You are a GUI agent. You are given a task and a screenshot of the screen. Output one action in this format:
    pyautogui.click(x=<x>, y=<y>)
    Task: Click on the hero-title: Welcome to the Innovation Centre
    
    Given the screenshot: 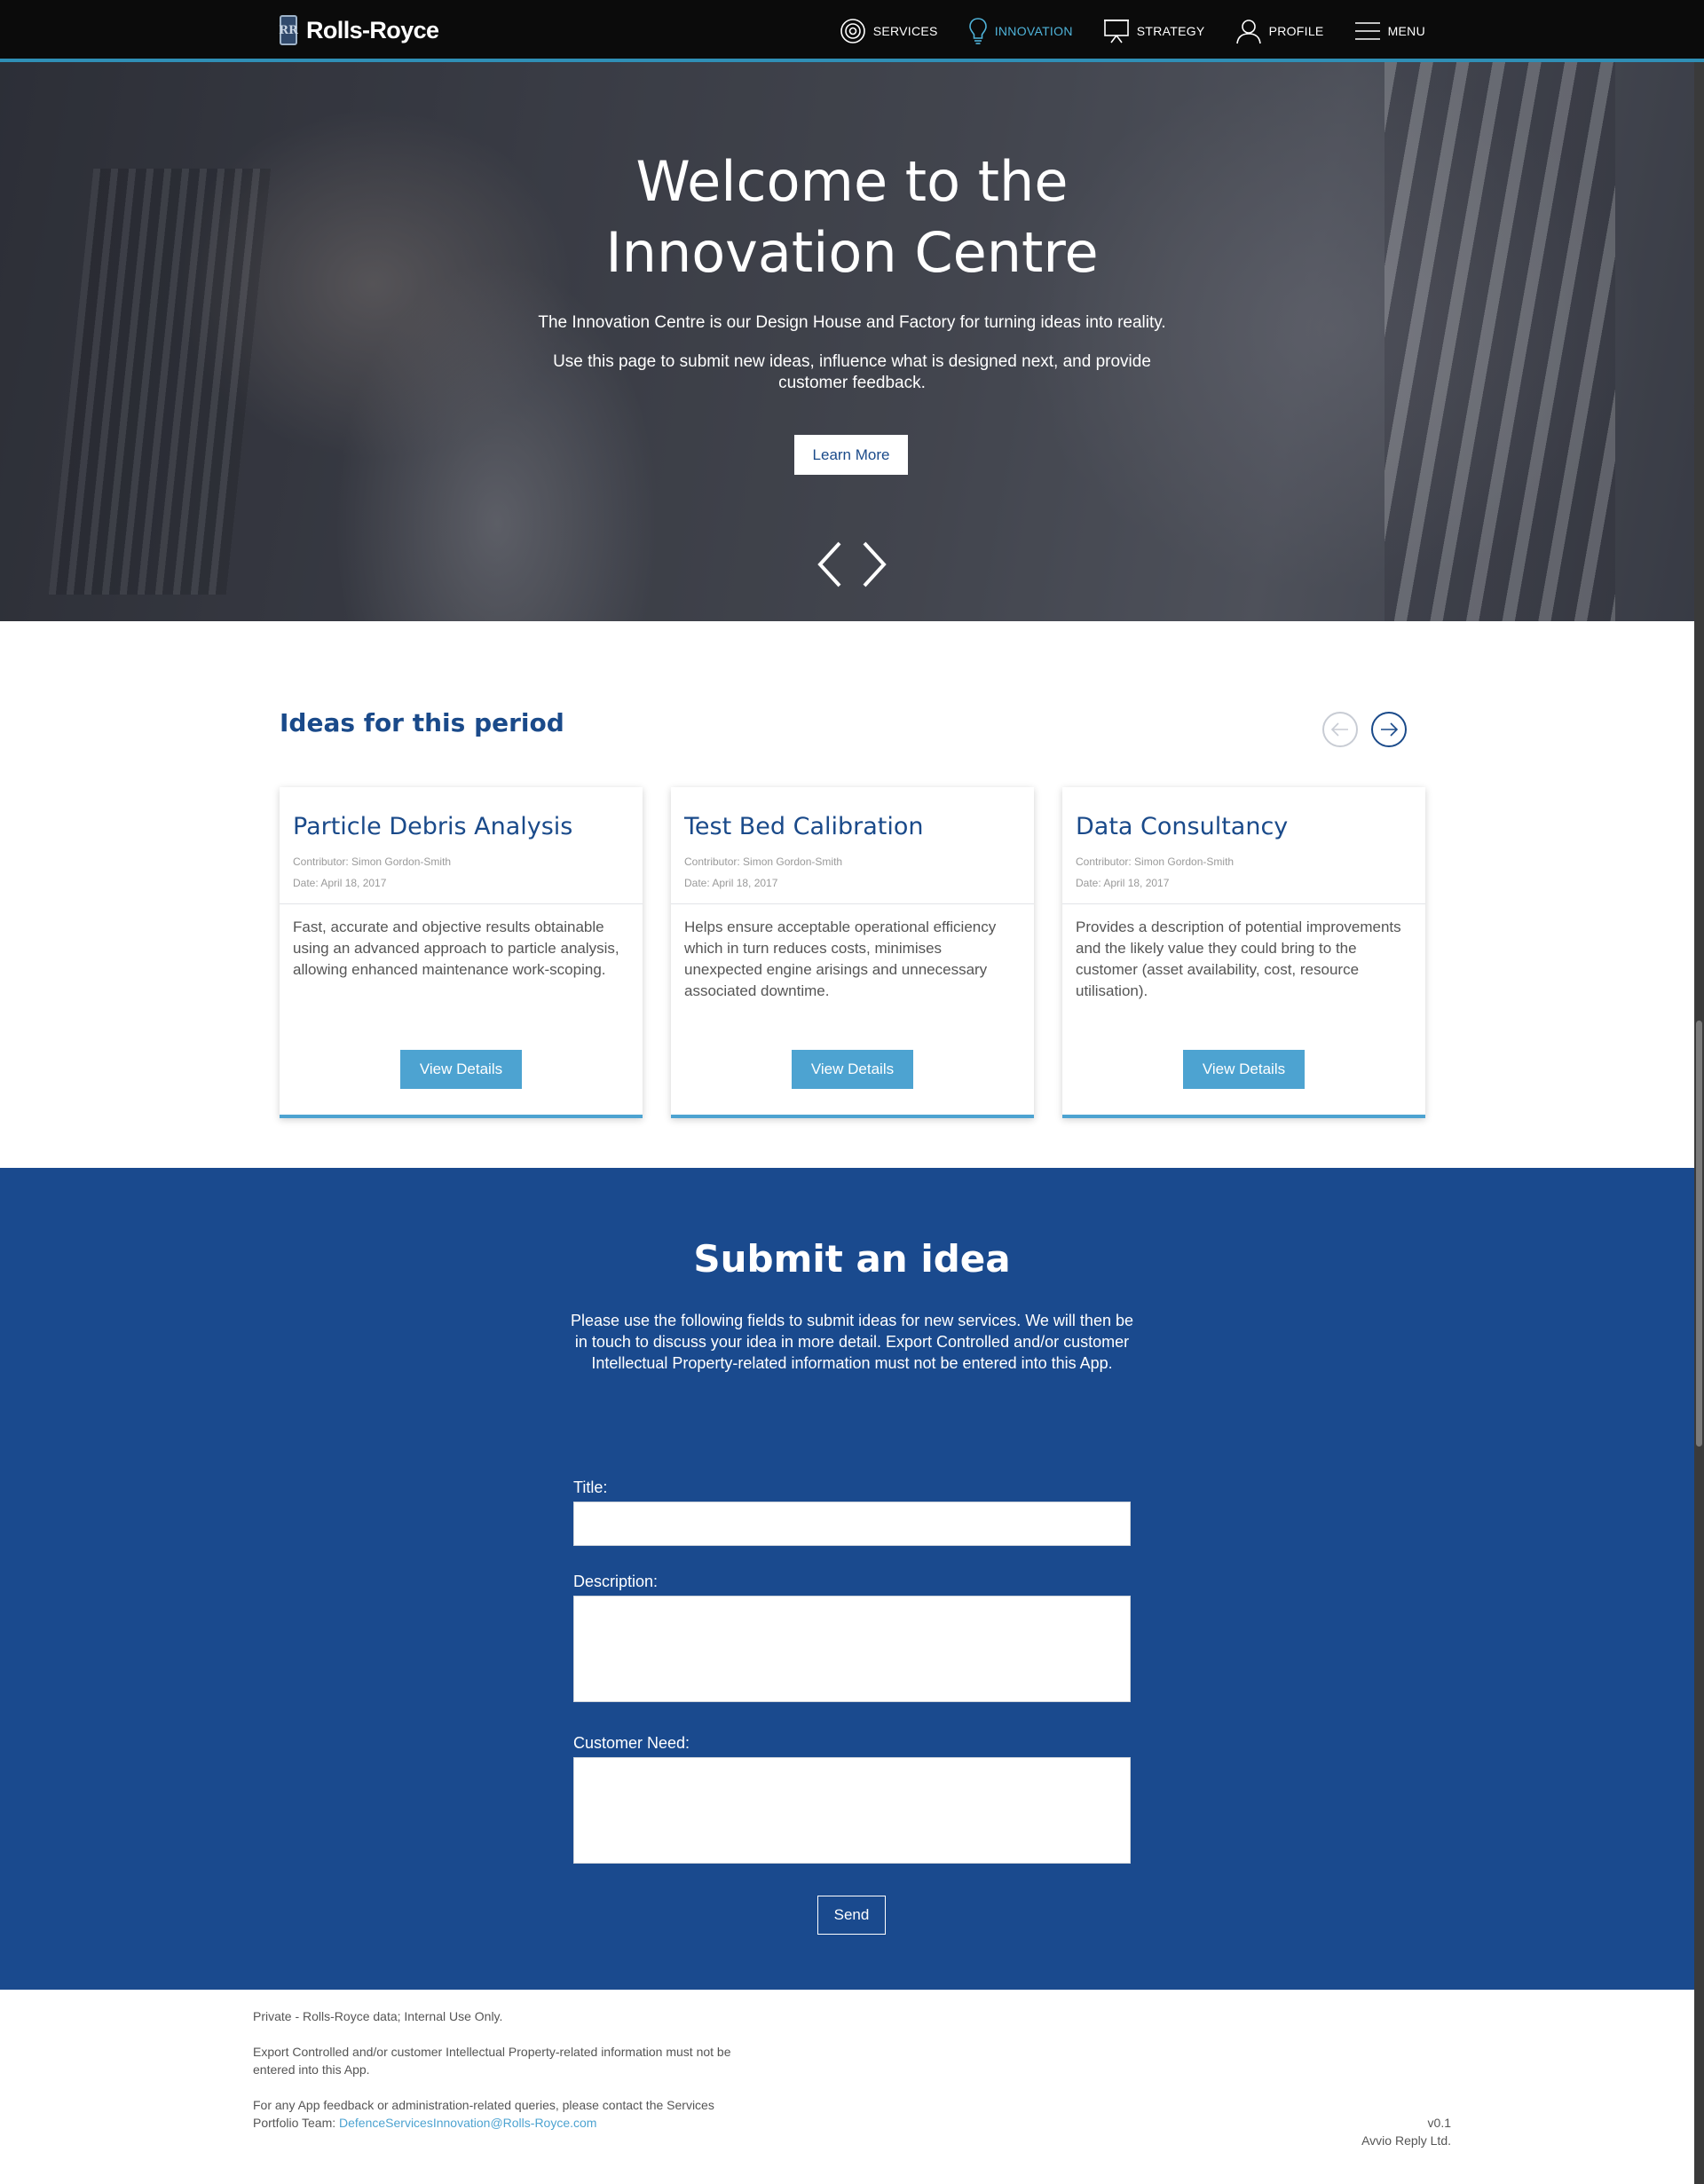 What is the action you would take?
    pyautogui.click(x=852, y=217)
    